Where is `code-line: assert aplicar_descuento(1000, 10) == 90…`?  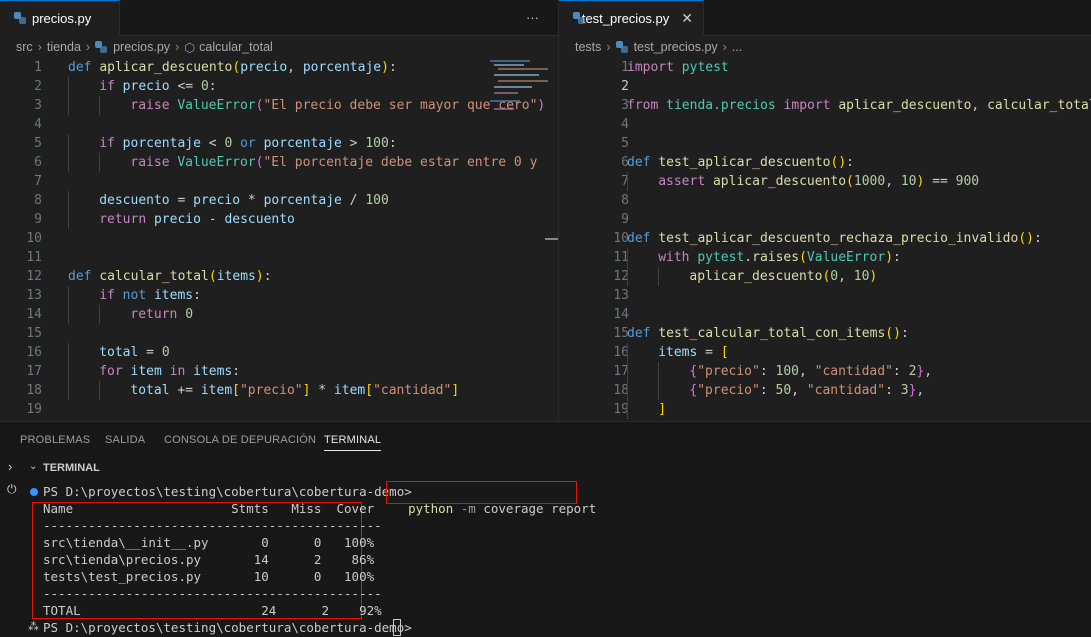 code-line: assert aplicar_descuento(1000, 10) == 90… is located at coordinates (818, 181).